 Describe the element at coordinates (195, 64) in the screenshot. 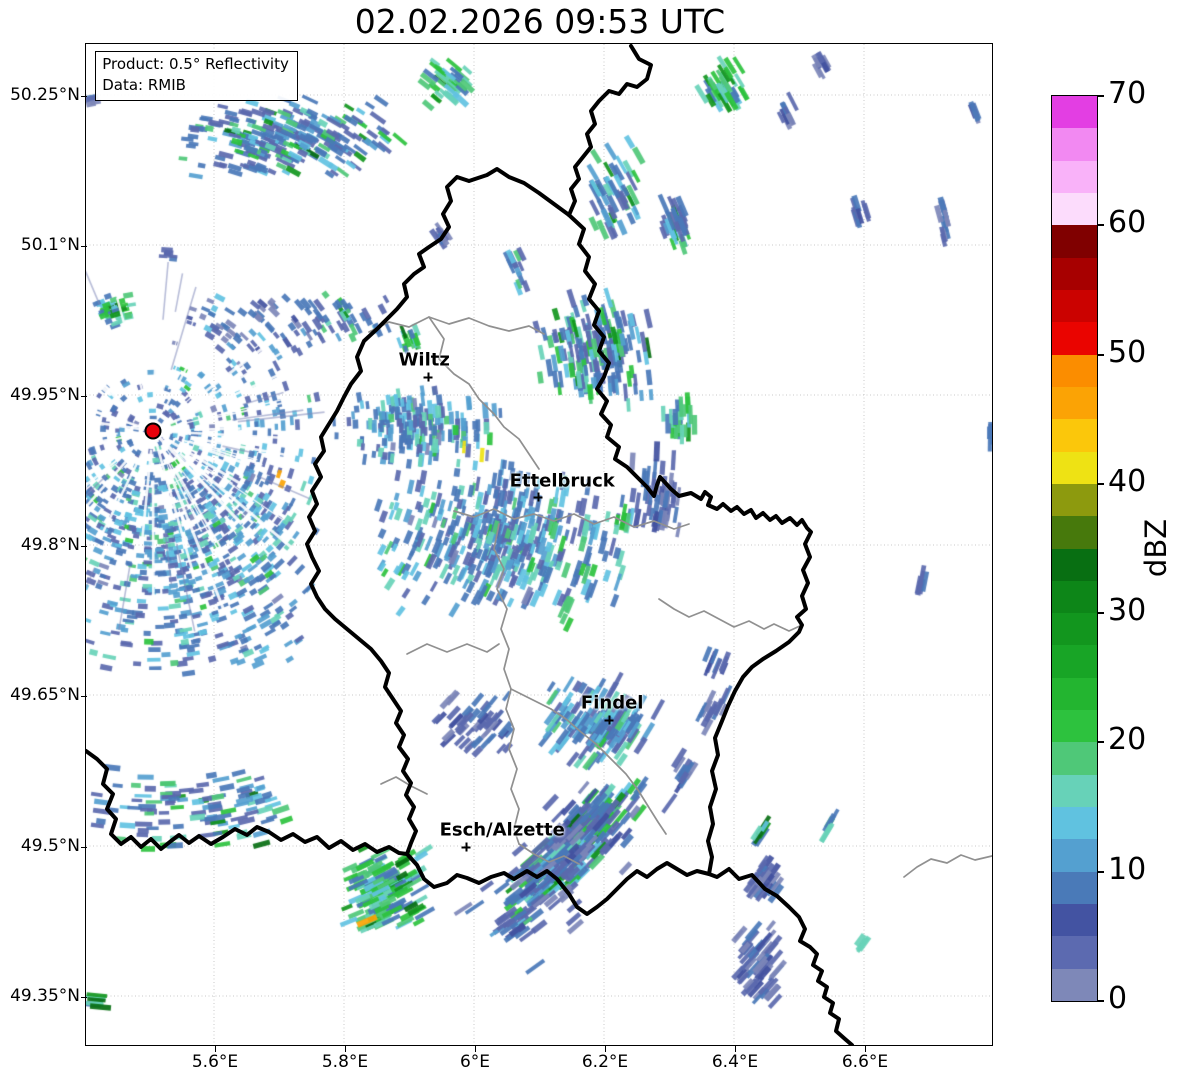

I see `product-line: Product: 0.5° Reflectivity` at that location.